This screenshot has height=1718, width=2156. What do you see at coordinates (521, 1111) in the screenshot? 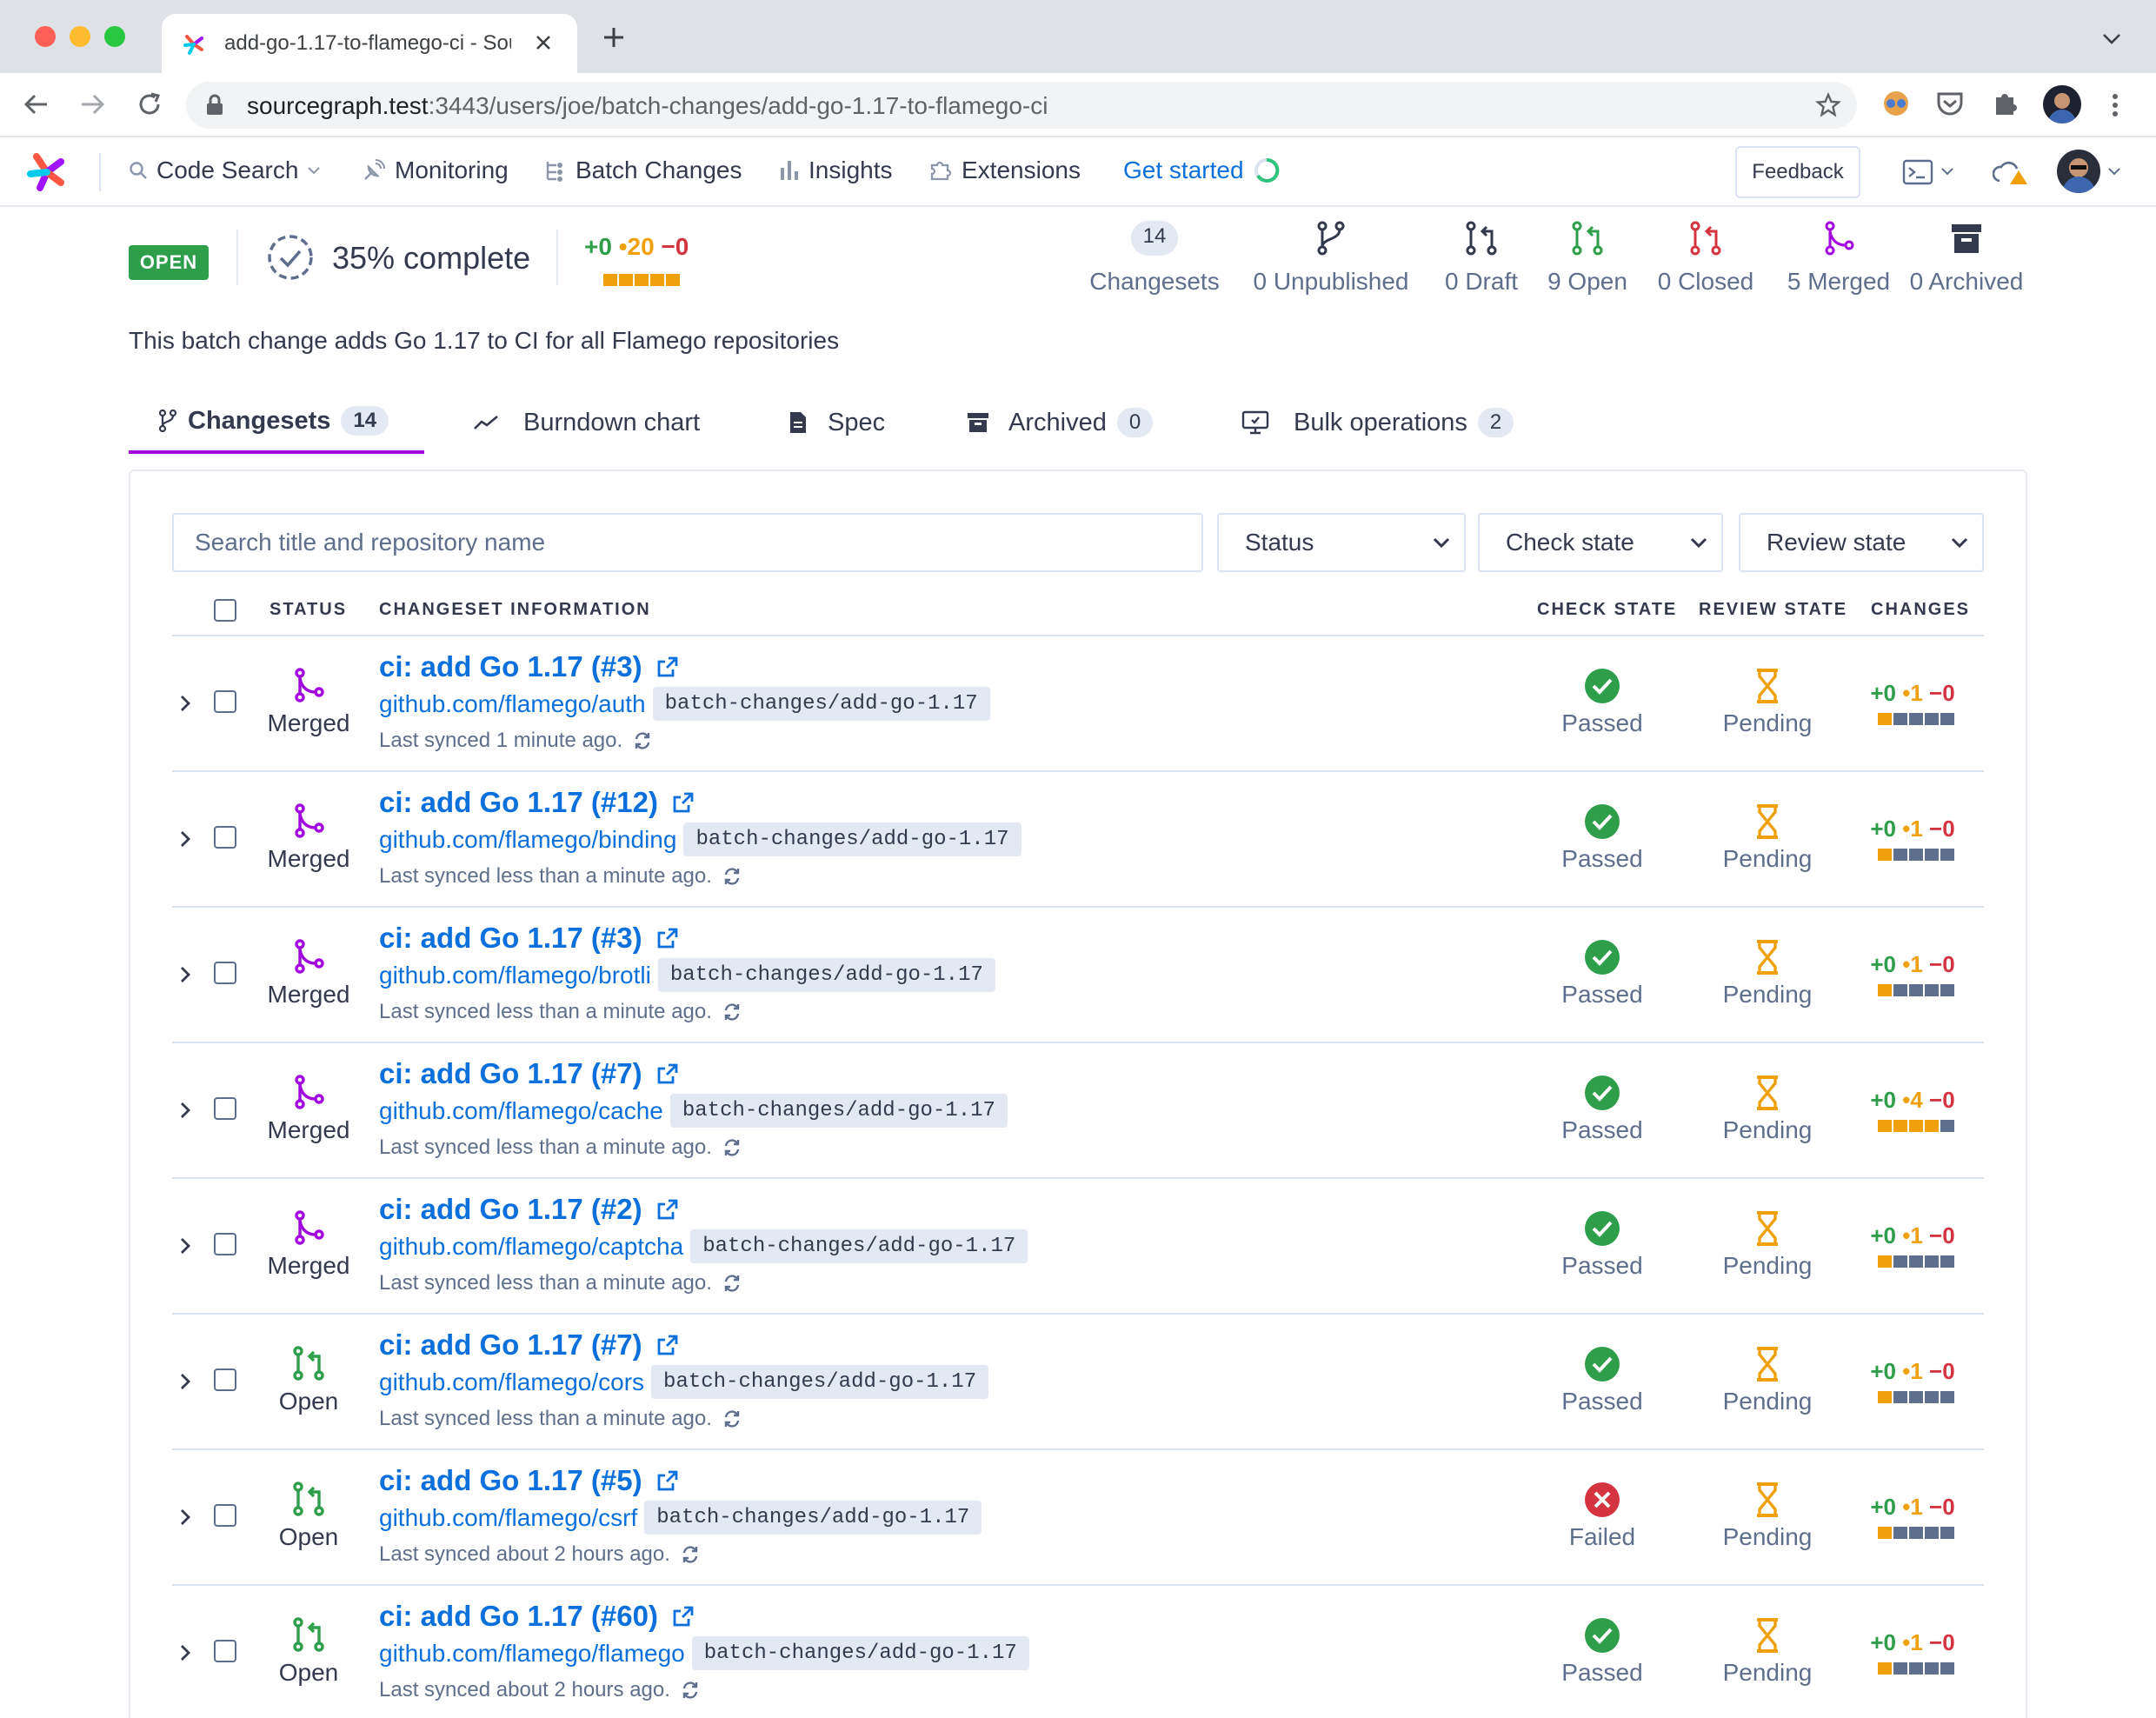
I see `repository-link: github.com/flamego/cache` at bounding box center [521, 1111].